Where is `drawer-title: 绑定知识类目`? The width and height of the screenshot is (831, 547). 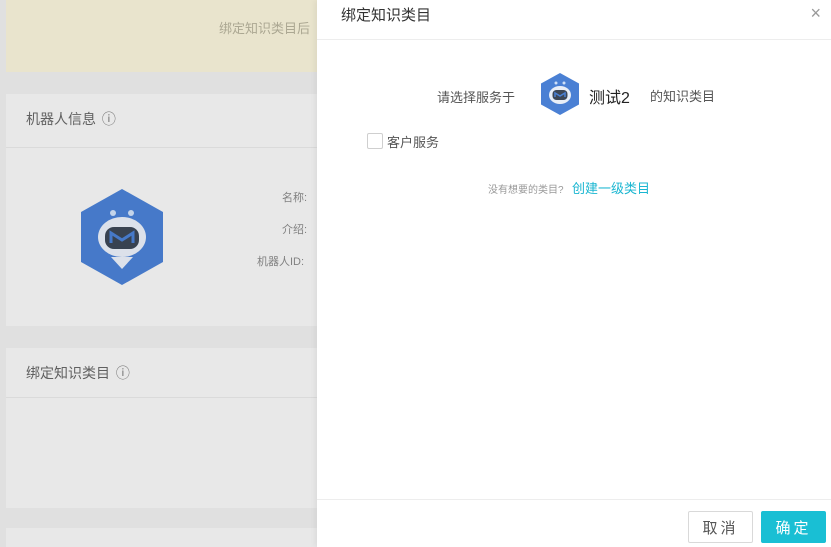
drawer-title: 绑定知识类目 is located at coordinates (386, 15).